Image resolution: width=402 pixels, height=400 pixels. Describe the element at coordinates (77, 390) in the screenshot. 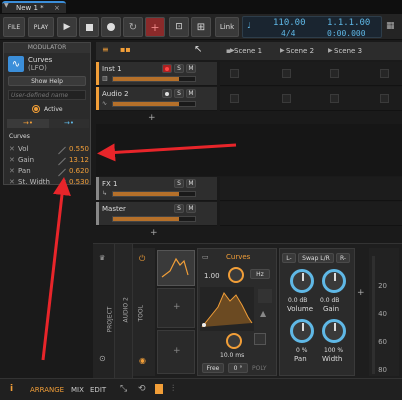

I see `mix-tab: MIX` at that location.